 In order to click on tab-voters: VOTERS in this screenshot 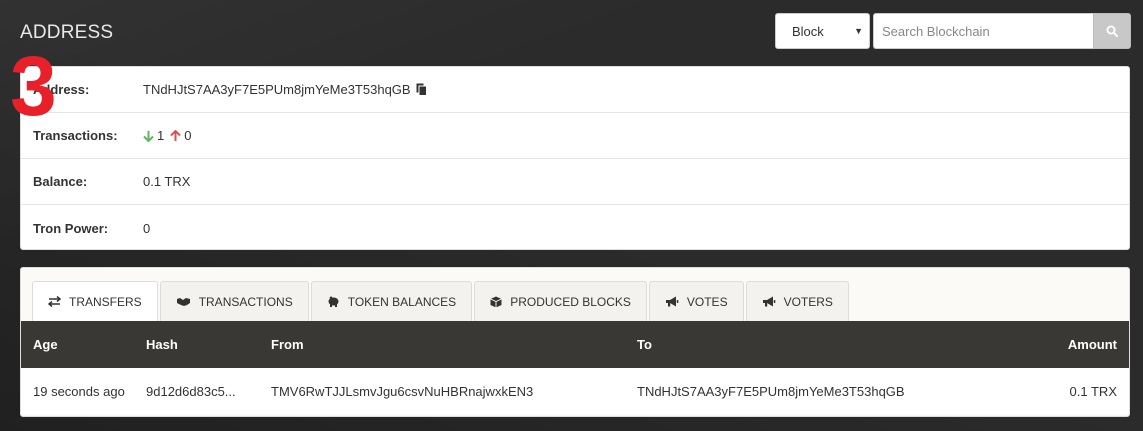, I will do `click(797, 301)`.